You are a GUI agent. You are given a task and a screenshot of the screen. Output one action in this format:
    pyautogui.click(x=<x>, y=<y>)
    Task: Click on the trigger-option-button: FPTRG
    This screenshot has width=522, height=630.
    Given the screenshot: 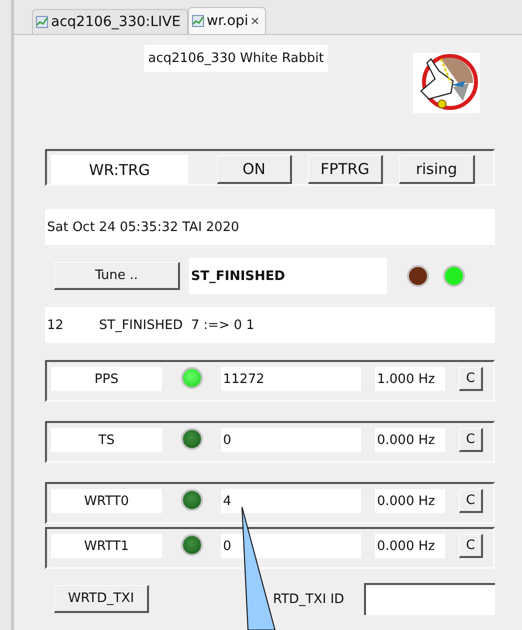 What is the action you would take?
    pyautogui.click(x=345, y=169)
    